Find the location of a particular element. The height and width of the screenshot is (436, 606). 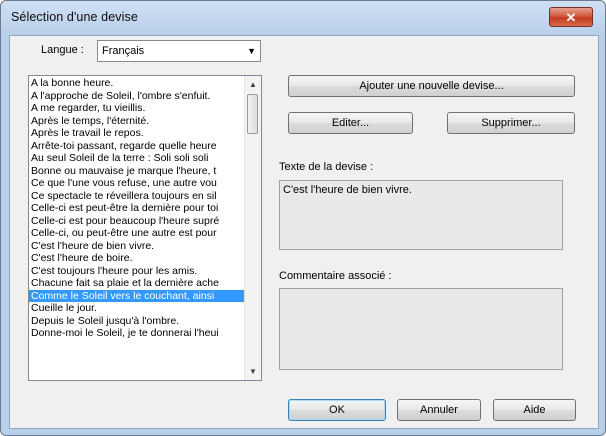

motto-text-label: Texte de la devise : is located at coordinates (326, 167).